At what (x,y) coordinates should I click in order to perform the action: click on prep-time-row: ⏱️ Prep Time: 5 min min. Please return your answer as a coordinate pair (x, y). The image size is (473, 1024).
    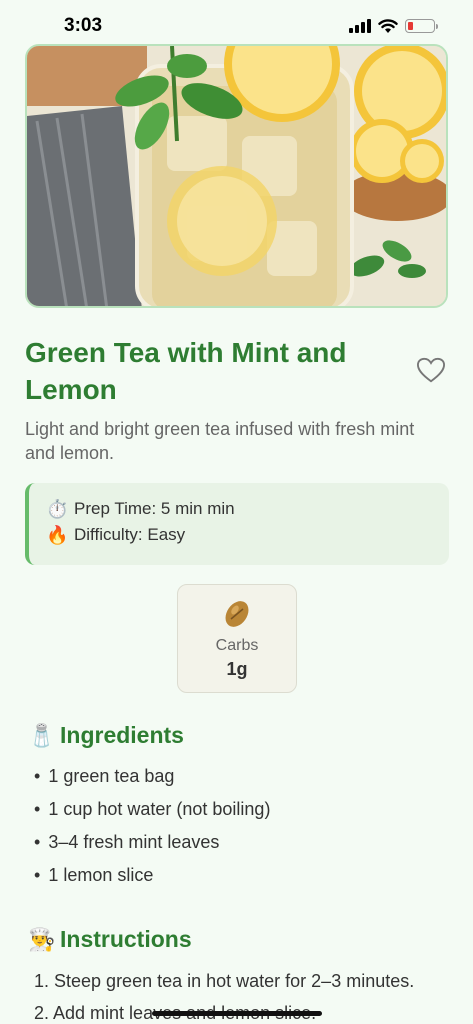
    Looking at the image, I should click on (247, 509).